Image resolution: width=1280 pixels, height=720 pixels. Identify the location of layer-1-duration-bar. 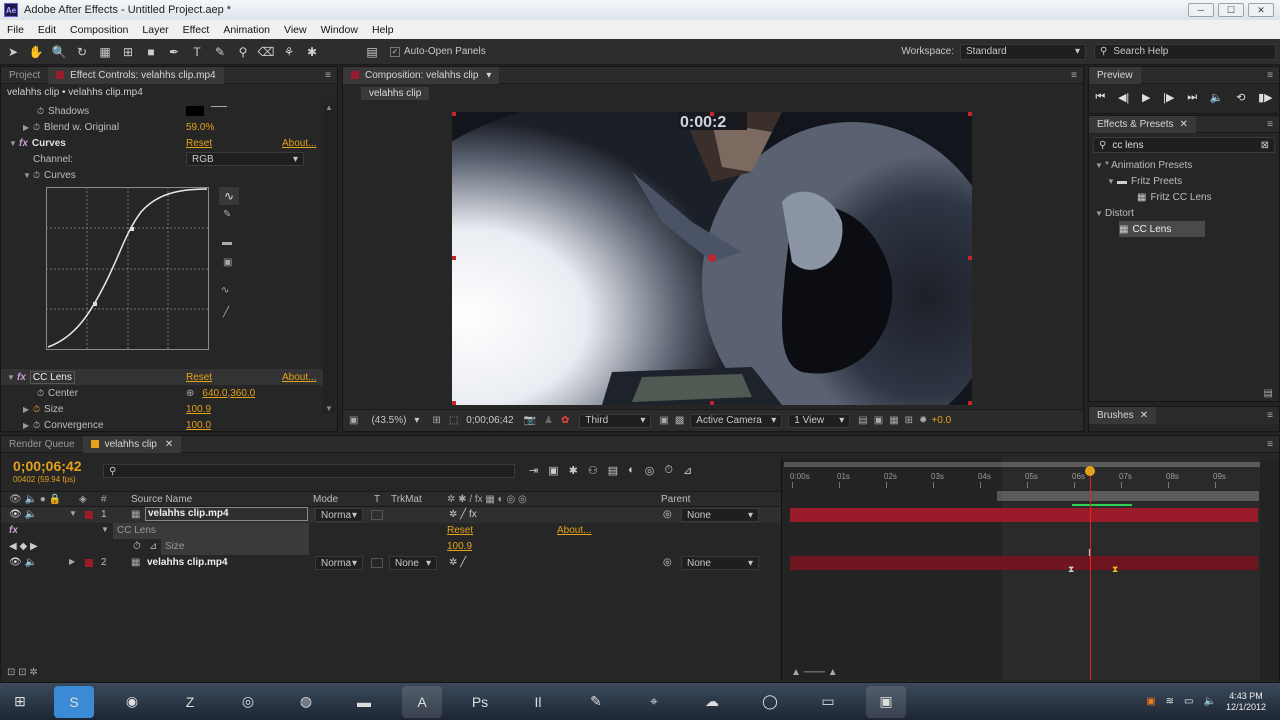
(1024, 515).